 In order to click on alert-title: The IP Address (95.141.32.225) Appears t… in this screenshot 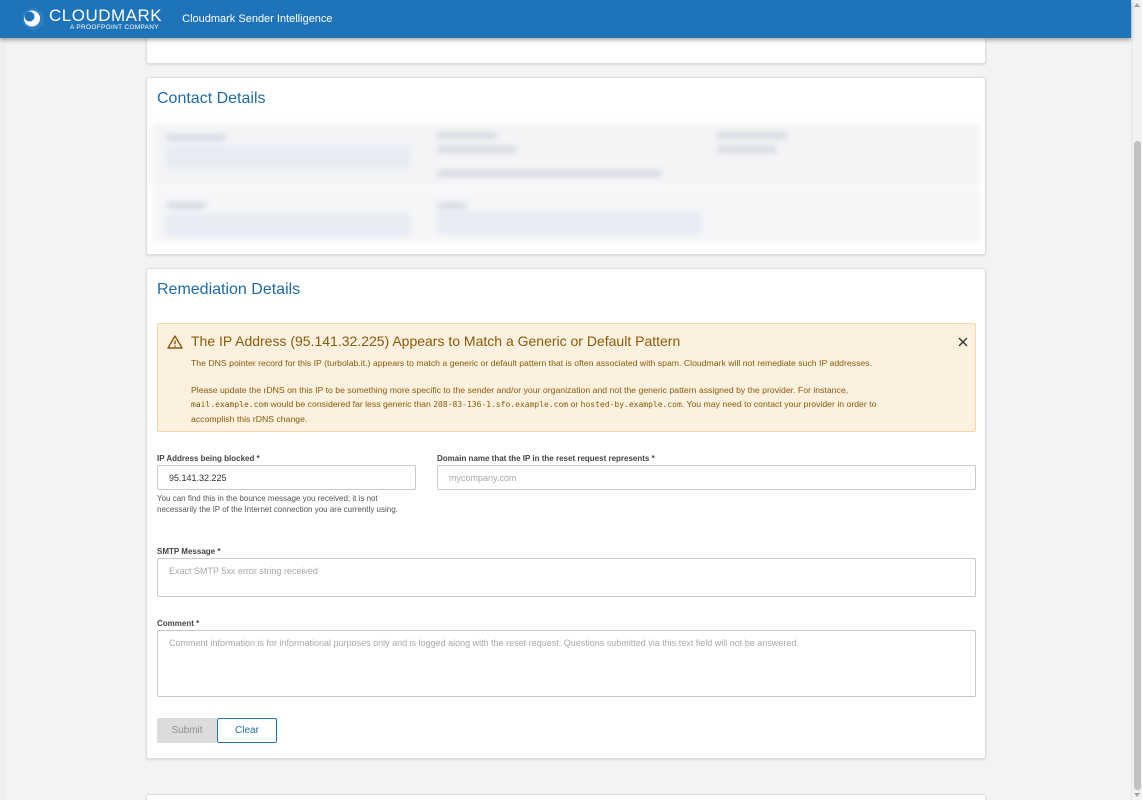, I will do `click(436, 341)`.